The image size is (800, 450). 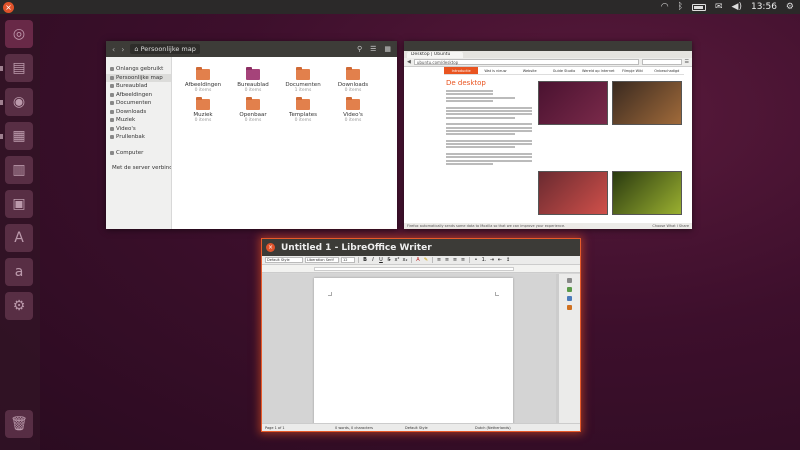 What do you see at coordinates (19, 136) in the screenshot?
I see `writer-icon: ▦` at bounding box center [19, 136].